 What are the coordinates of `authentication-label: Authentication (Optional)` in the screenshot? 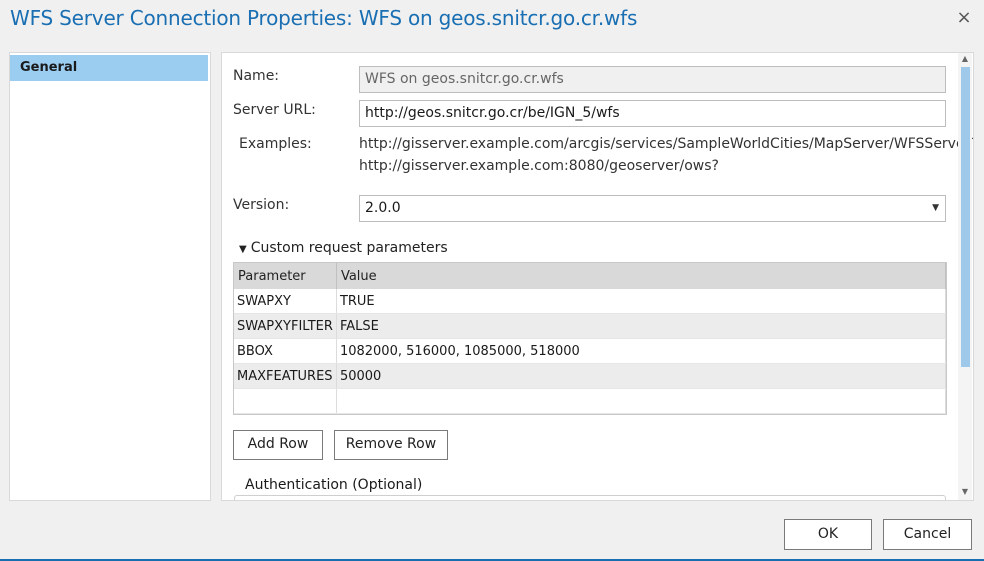 It's located at (334, 485).